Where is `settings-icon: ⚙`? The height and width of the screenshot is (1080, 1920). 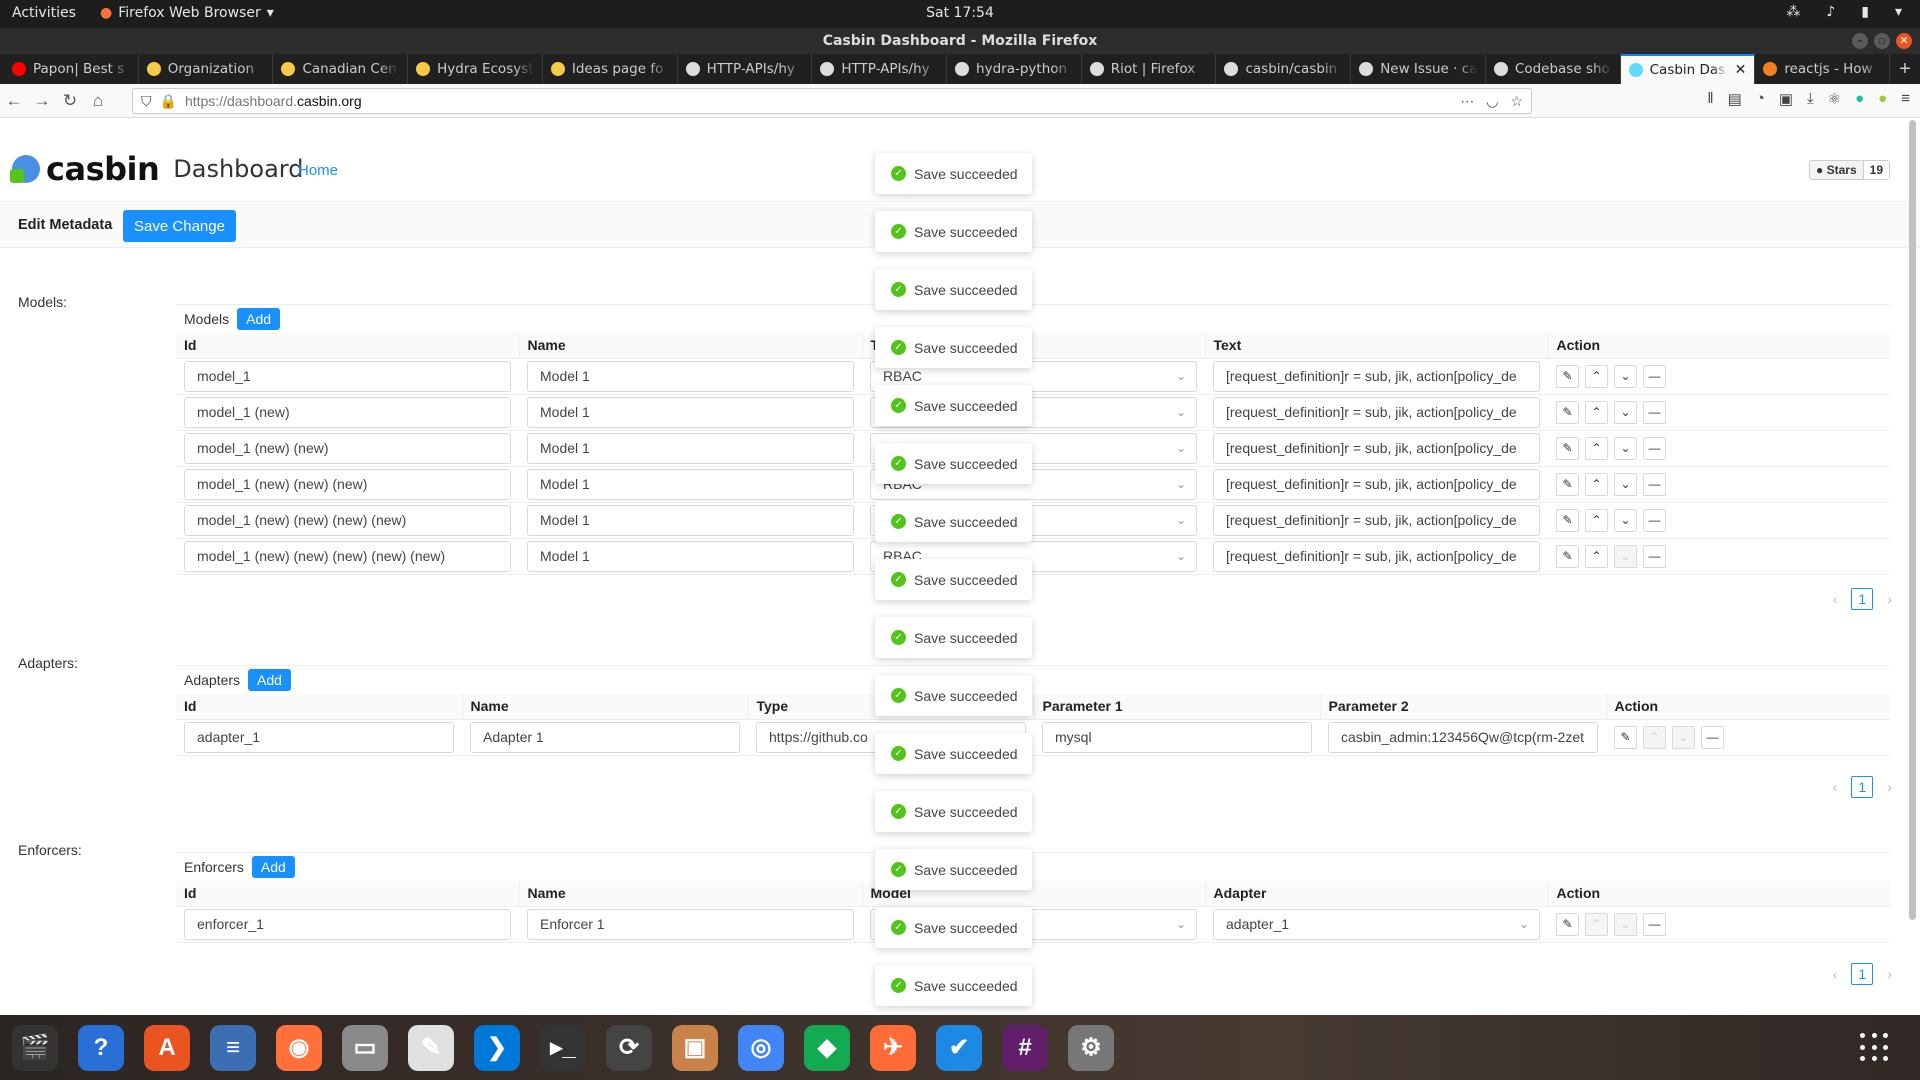
settings-icon: ⚙ is located at coordinates (1091, 1047).